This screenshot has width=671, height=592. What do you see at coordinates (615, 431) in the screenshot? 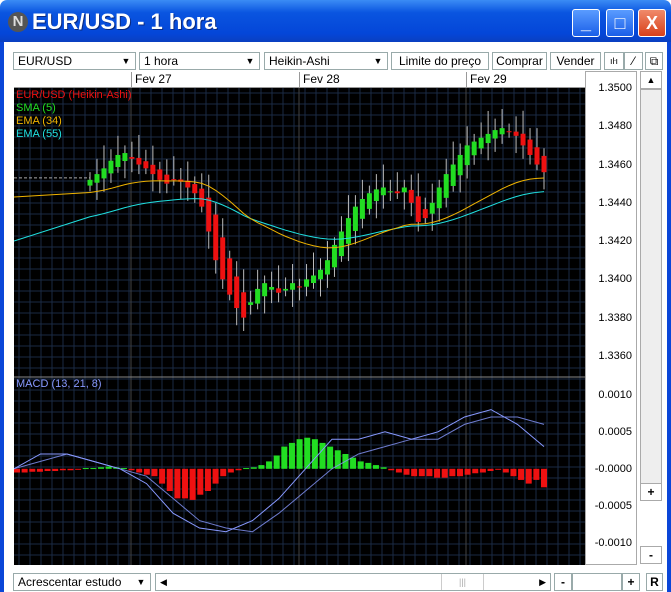
I see `macd-tick-label: 0.0005` at bounding box center [615, 431].